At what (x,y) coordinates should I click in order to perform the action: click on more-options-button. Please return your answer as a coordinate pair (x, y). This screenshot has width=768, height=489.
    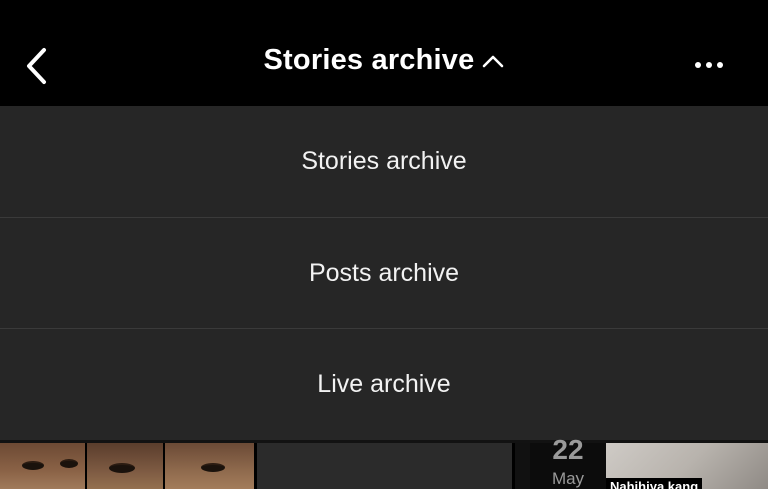
    Looking at the image, I should click on (709, 65).